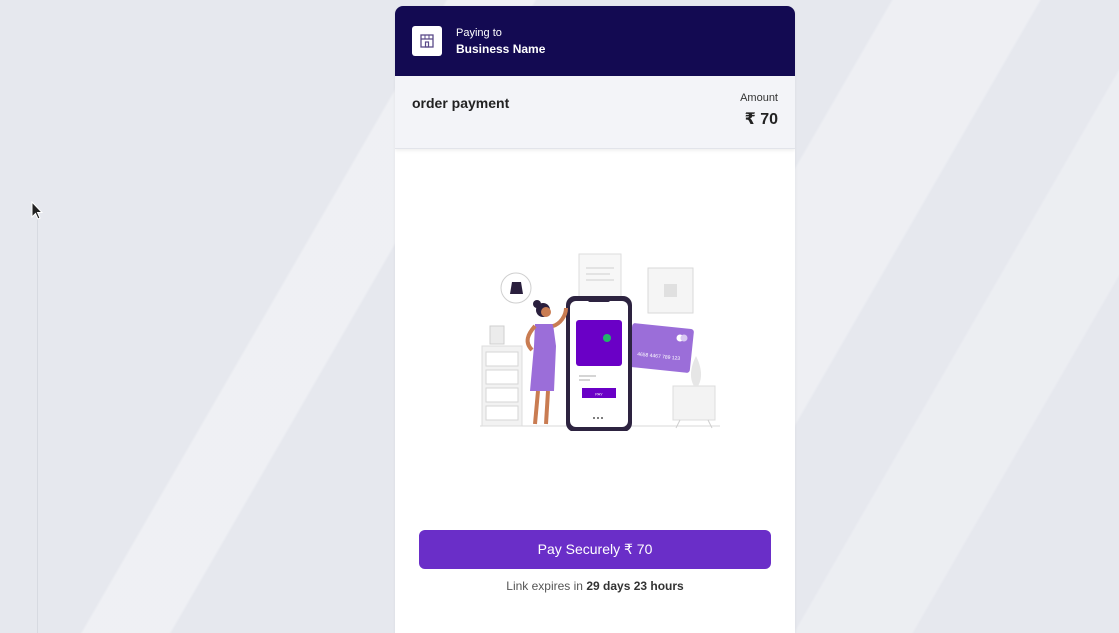  I want to click on expiry-duration: 29 days 23 hours, so click(635, 586).